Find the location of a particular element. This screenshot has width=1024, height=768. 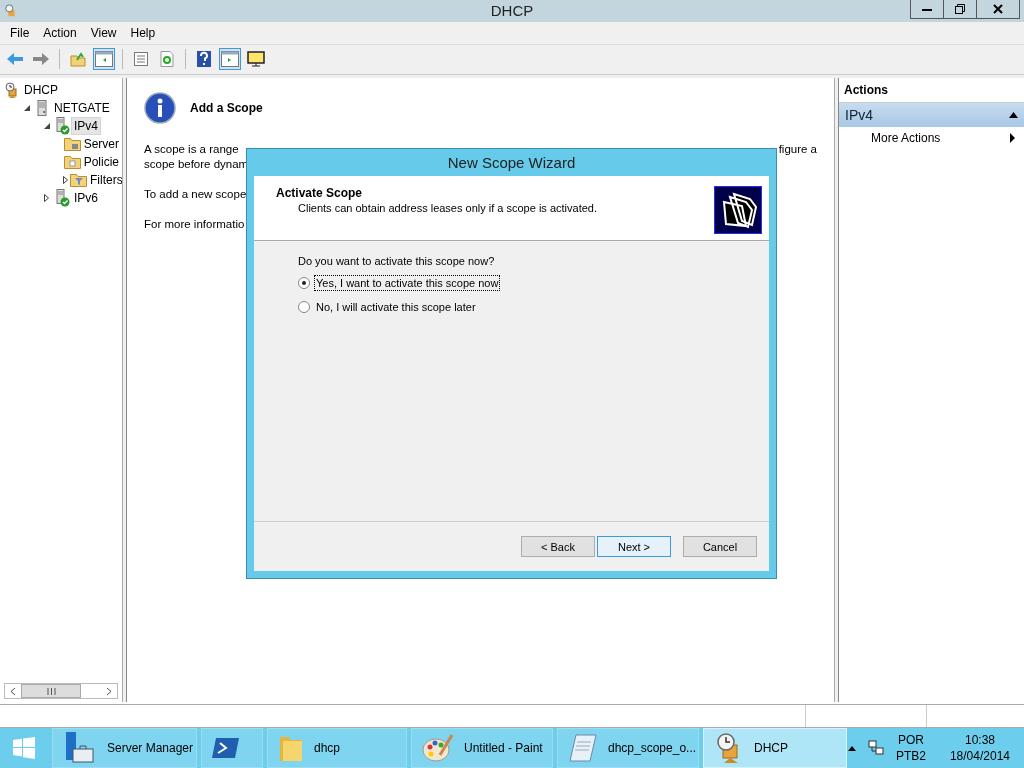

close-button is located at coordinates (998, 9).